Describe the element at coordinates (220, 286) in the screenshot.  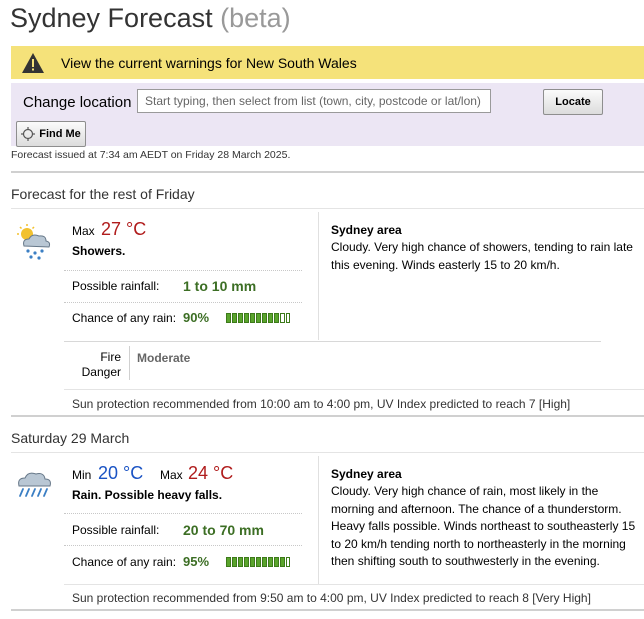
I see `rainfall-value: 1 to 10 mm` at that location.